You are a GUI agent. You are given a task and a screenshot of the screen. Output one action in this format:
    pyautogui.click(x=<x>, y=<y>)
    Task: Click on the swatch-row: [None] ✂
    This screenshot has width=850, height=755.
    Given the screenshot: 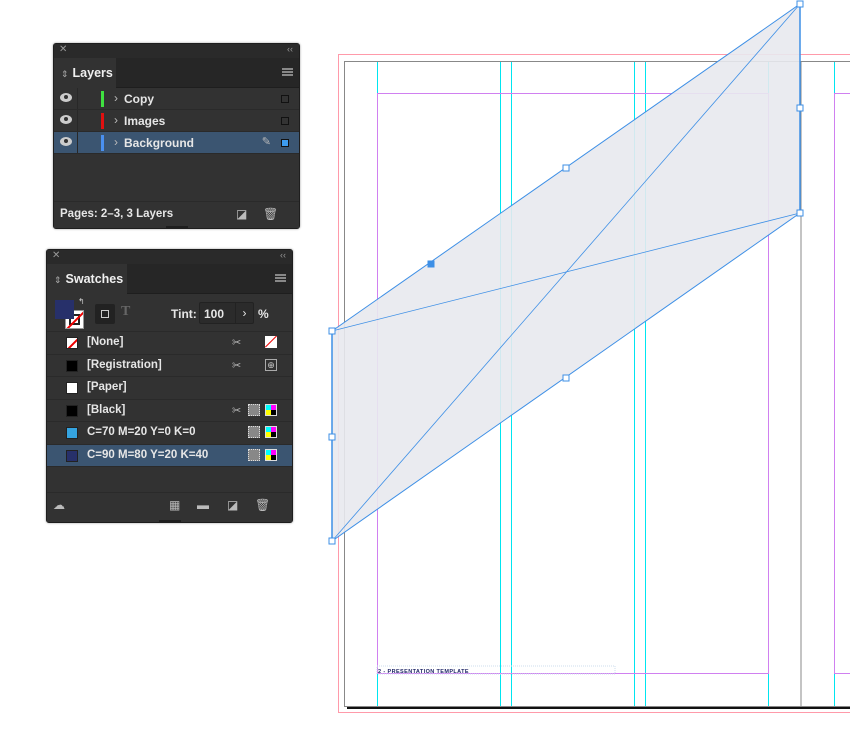 What is the action you would take?
    pyautogui.click(x=169, y=343)
    